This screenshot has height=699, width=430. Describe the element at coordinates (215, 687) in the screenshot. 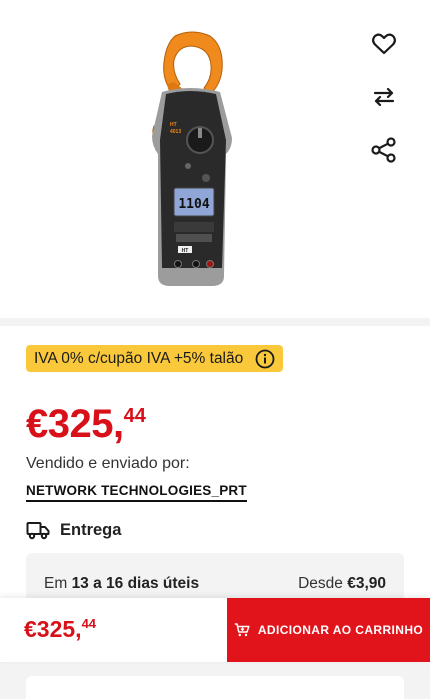

I see `lower-card` at that location.